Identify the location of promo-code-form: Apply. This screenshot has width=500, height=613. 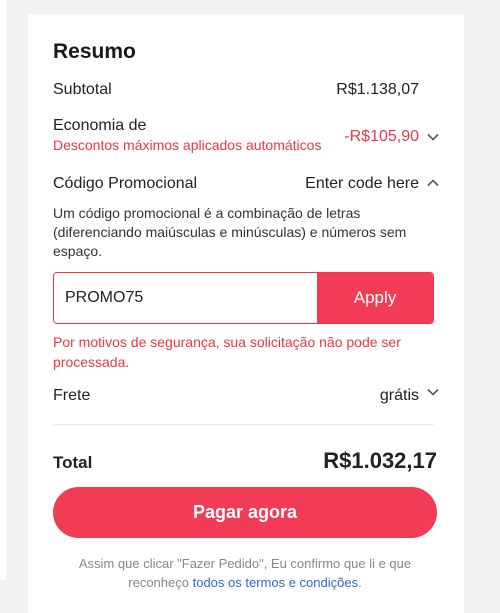
(243, 298).